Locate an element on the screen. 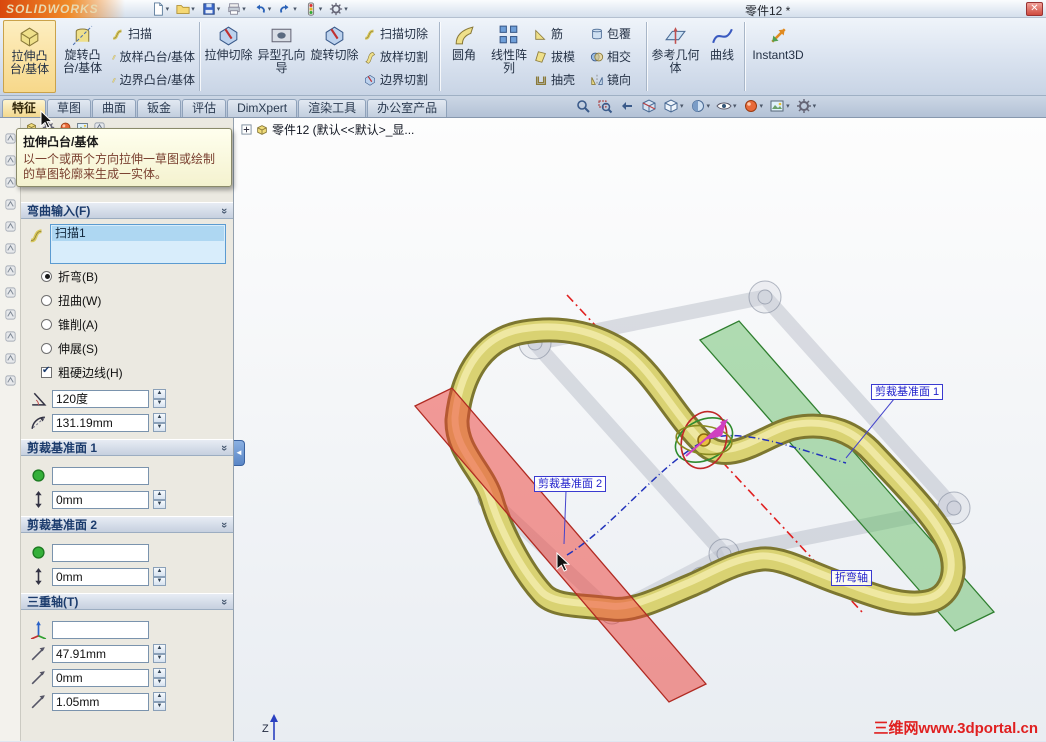 The height and width of the screenshot is (742, 1046). options-button: ▾ is located at coordinates (338, 9).